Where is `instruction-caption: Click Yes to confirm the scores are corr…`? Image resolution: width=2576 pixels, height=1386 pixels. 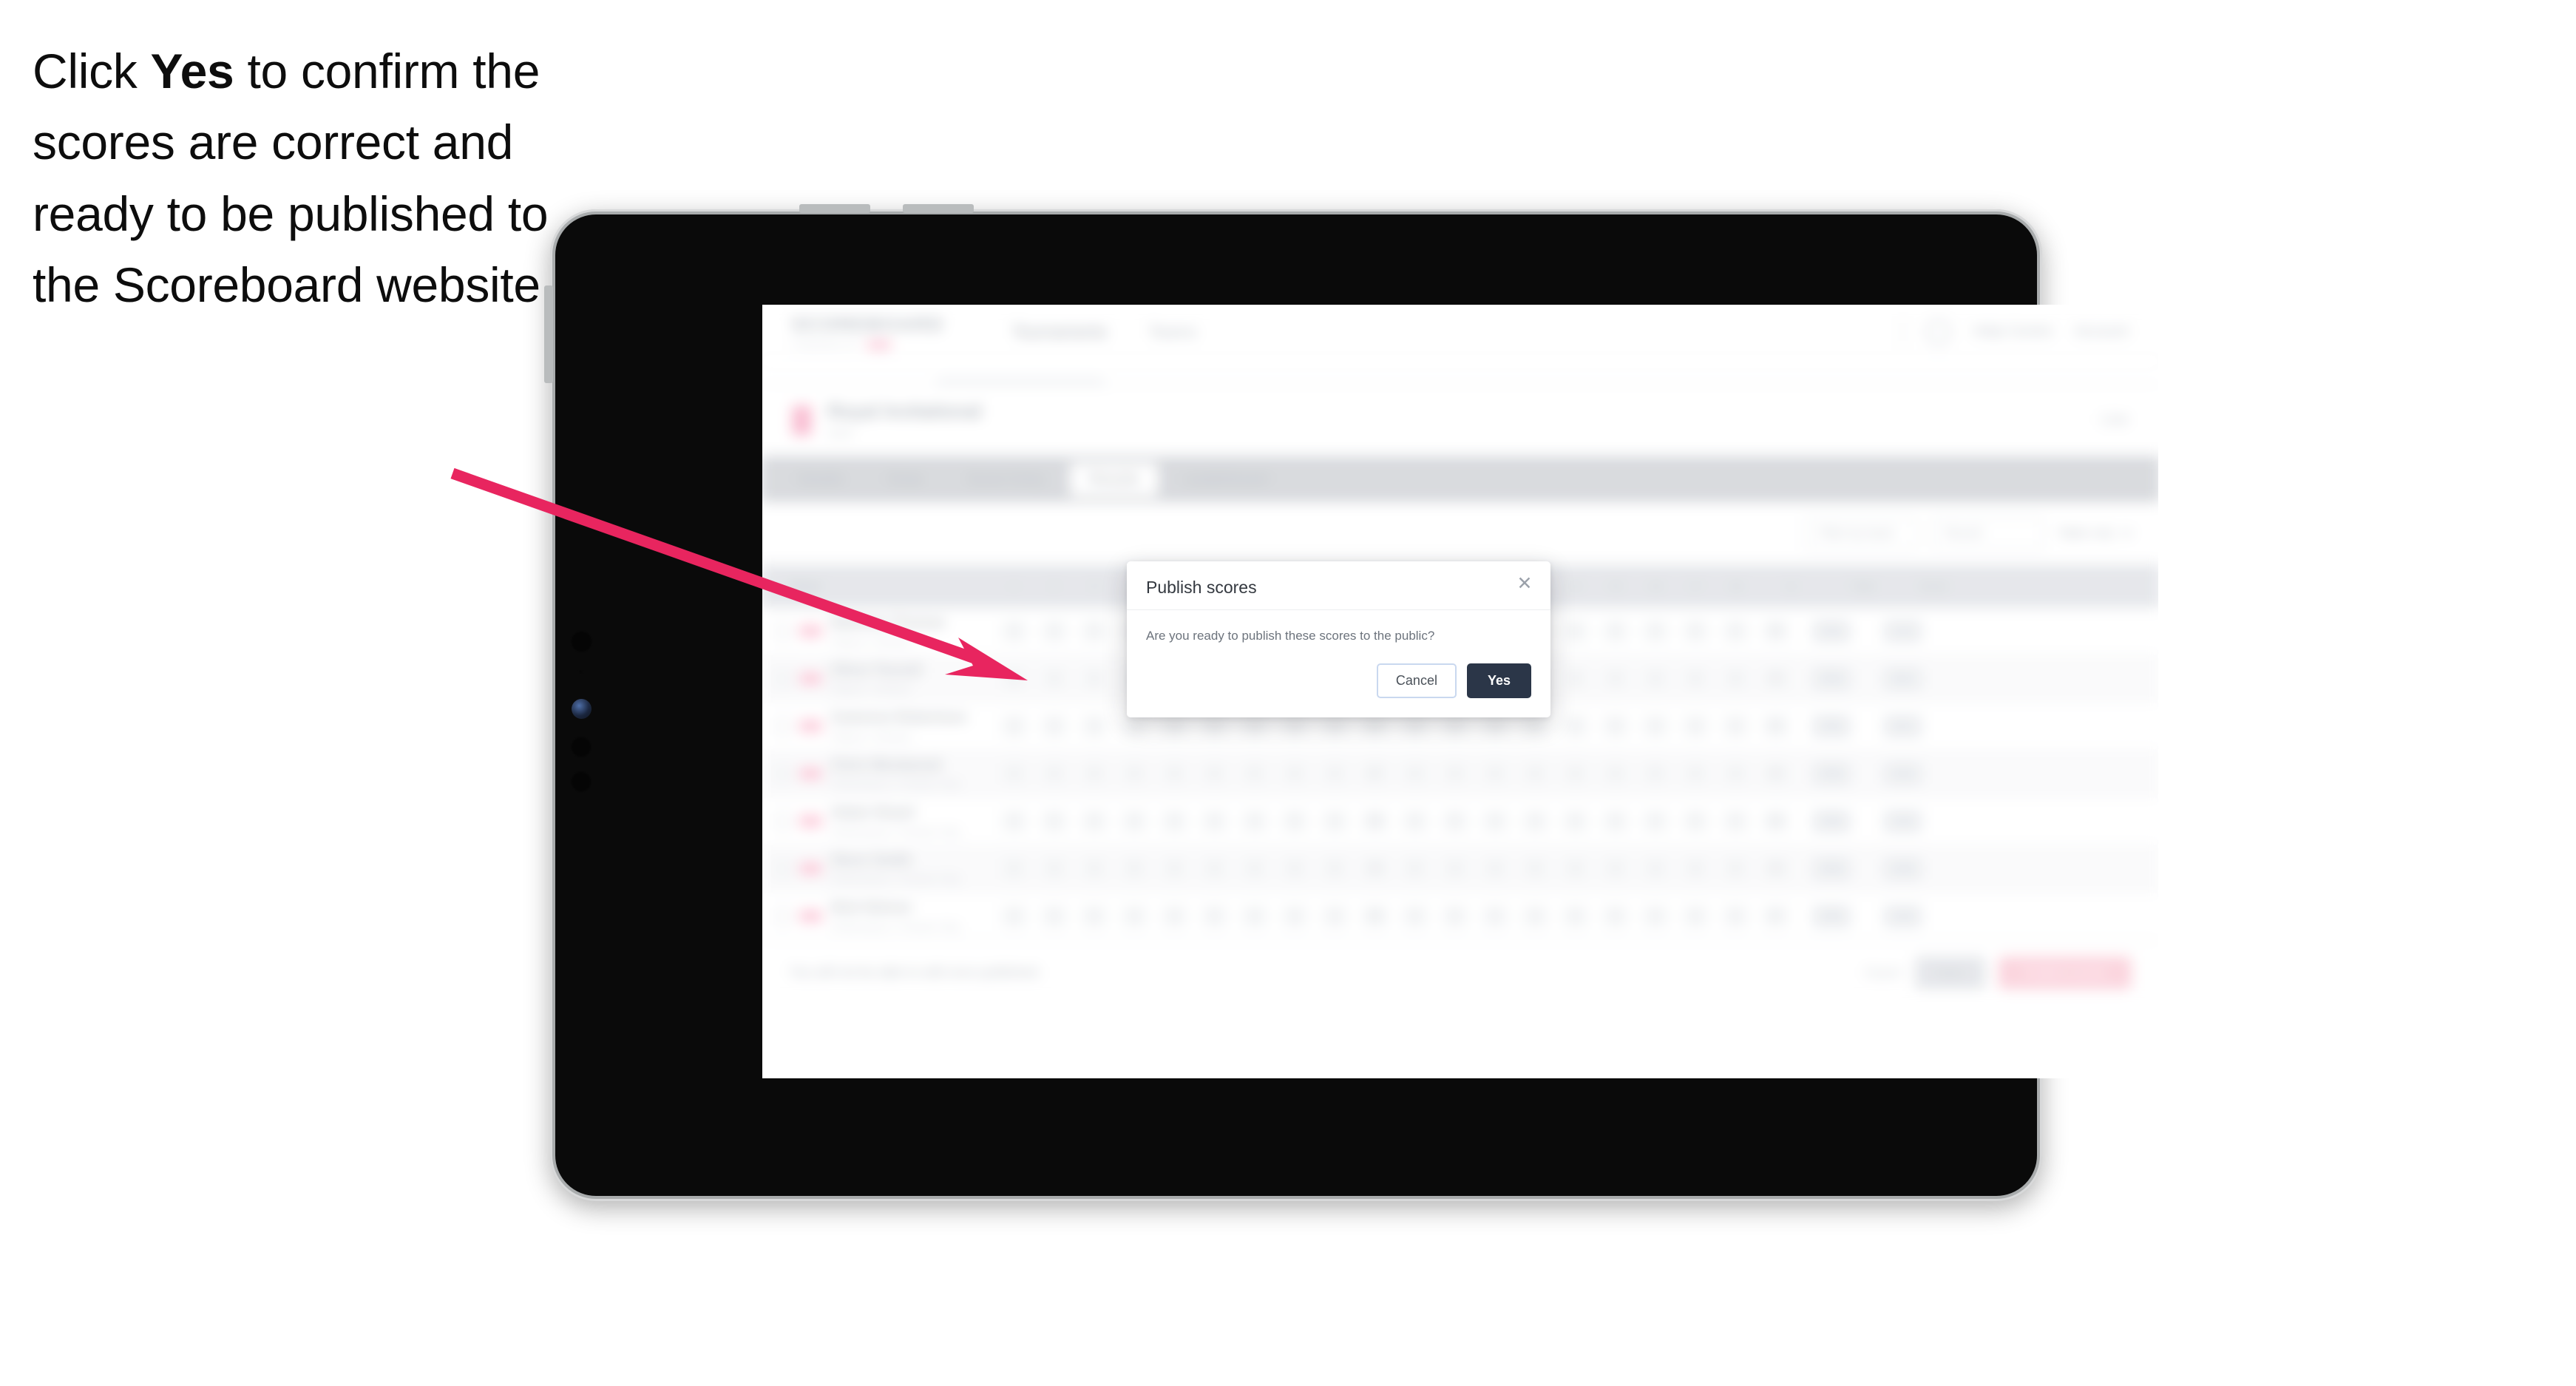 instruction-caption: Click Yes to confirm the scores are corr… is located at coordinates (313, 178).